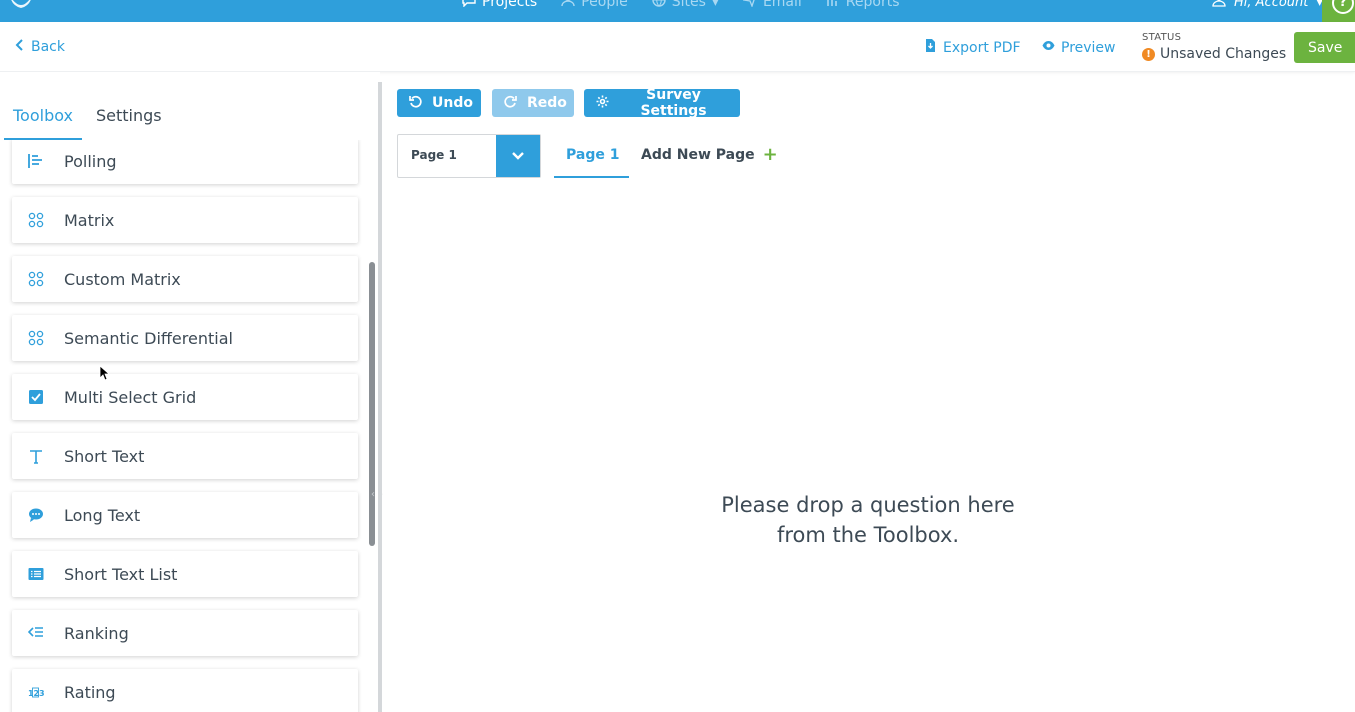  I want to click on nav-sites-label: Sites, so click(688, 5).